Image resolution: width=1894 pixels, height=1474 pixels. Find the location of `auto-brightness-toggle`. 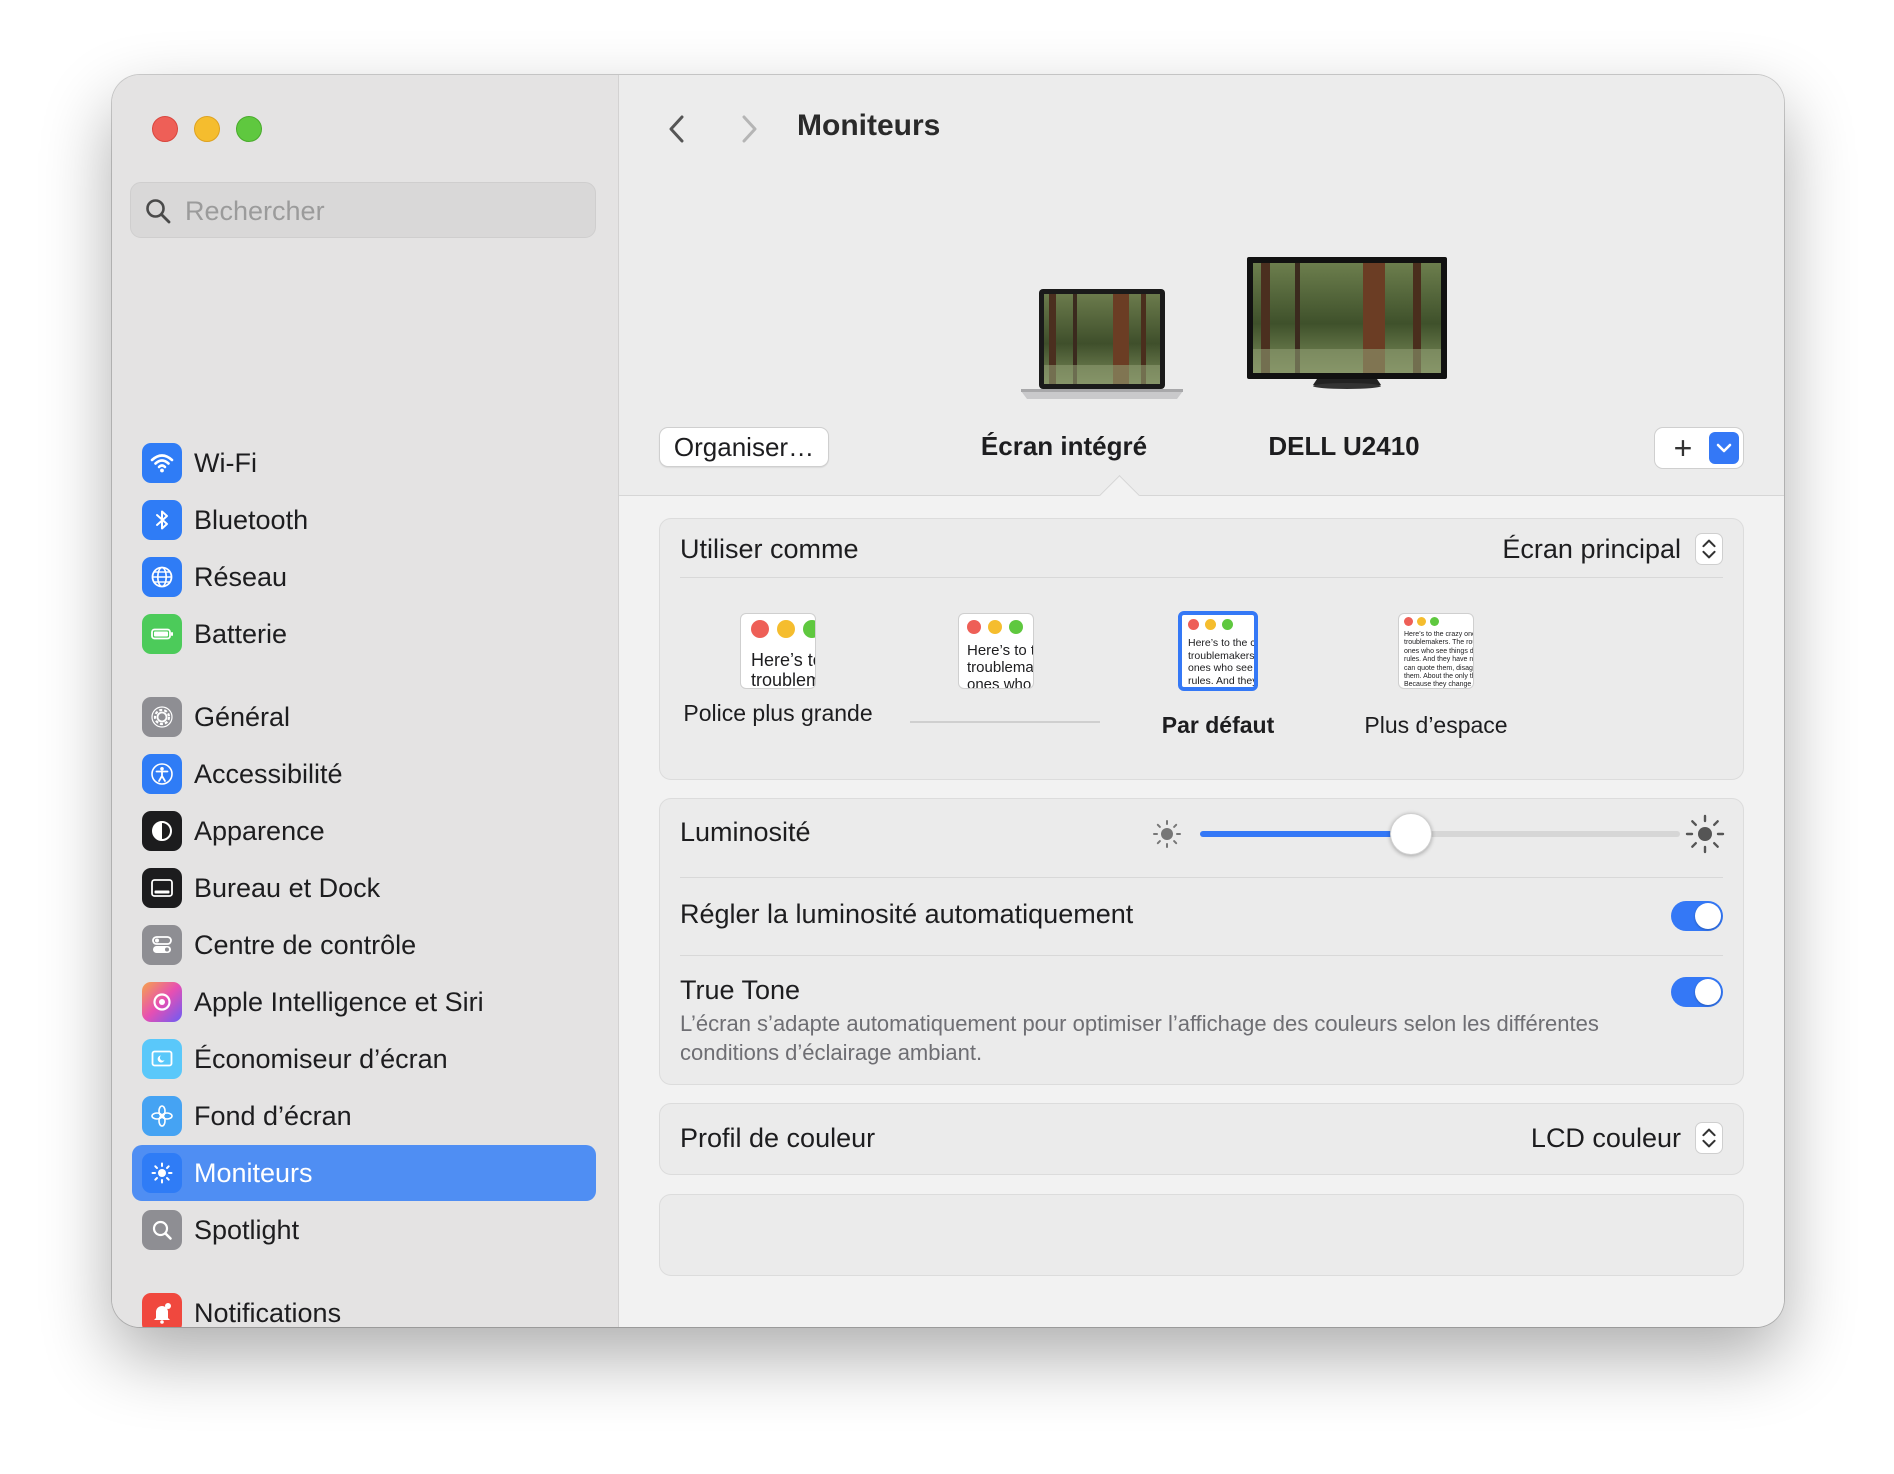

auto-brightness-toggle is located at coordinates (1697, 916).